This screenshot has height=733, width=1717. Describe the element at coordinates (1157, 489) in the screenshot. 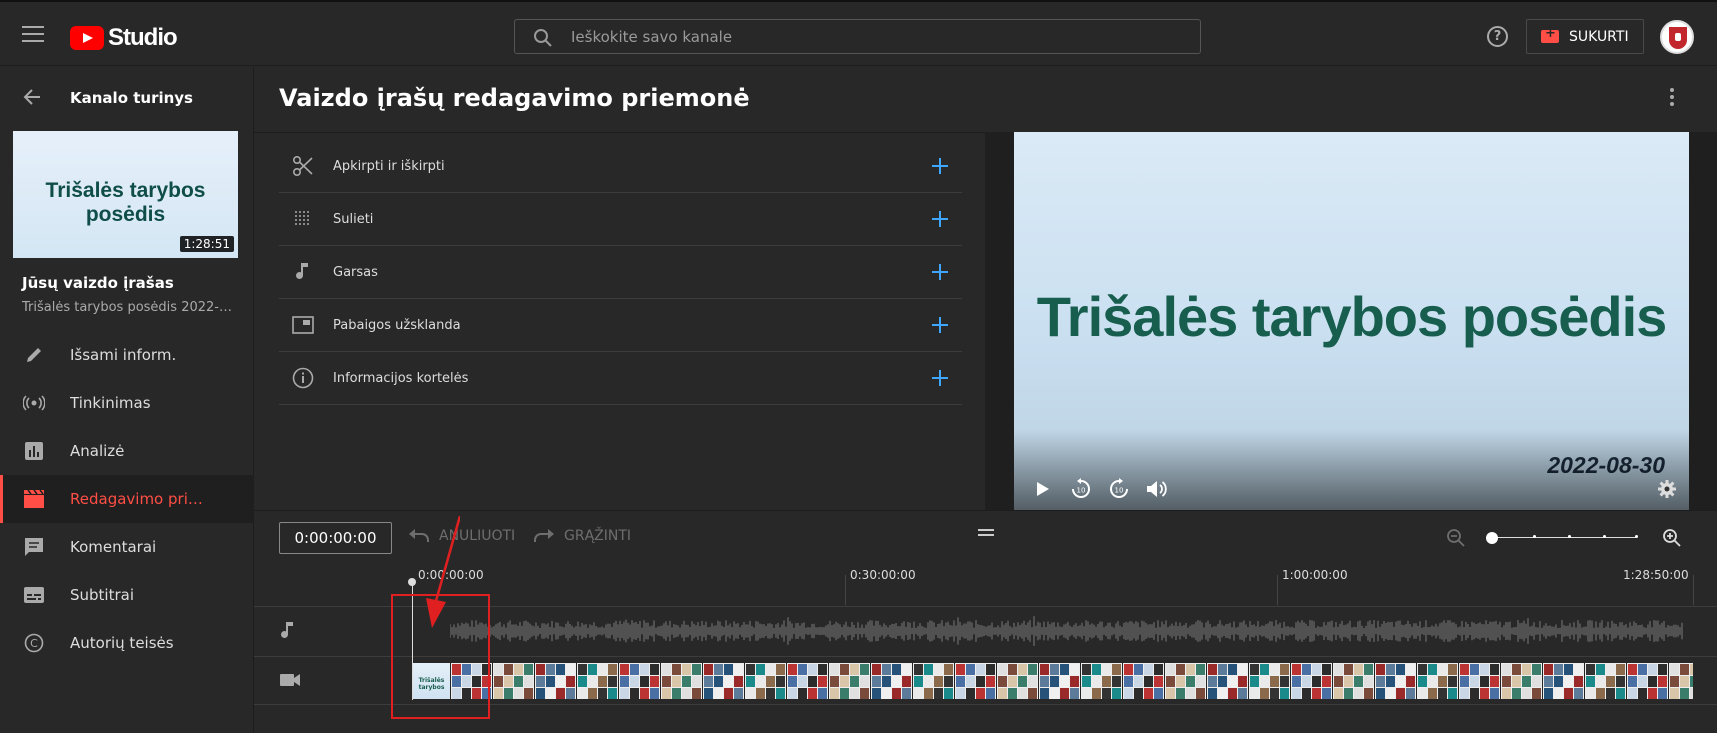

I see `volume-icon` at that location.